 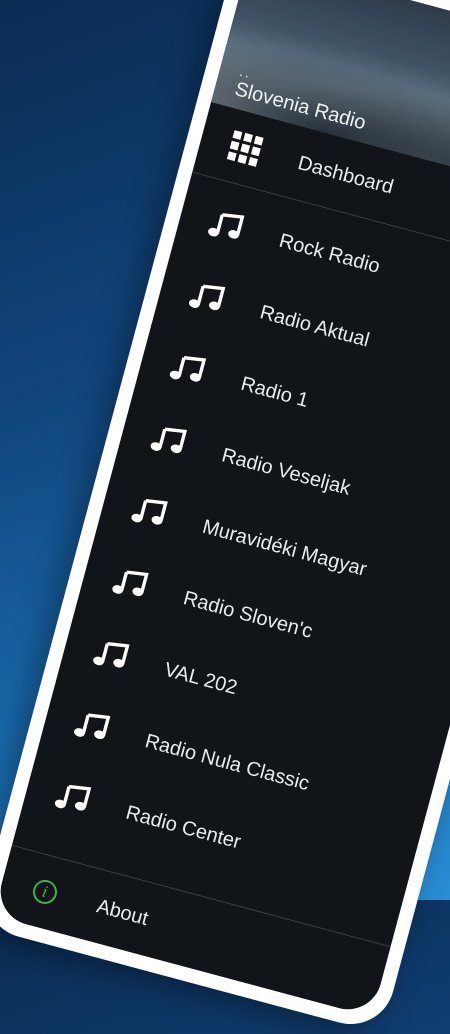 What do you see at coordinates (45, 892) in the screenshot?
I see `info-icon: i` at bounding box center [45, 892].